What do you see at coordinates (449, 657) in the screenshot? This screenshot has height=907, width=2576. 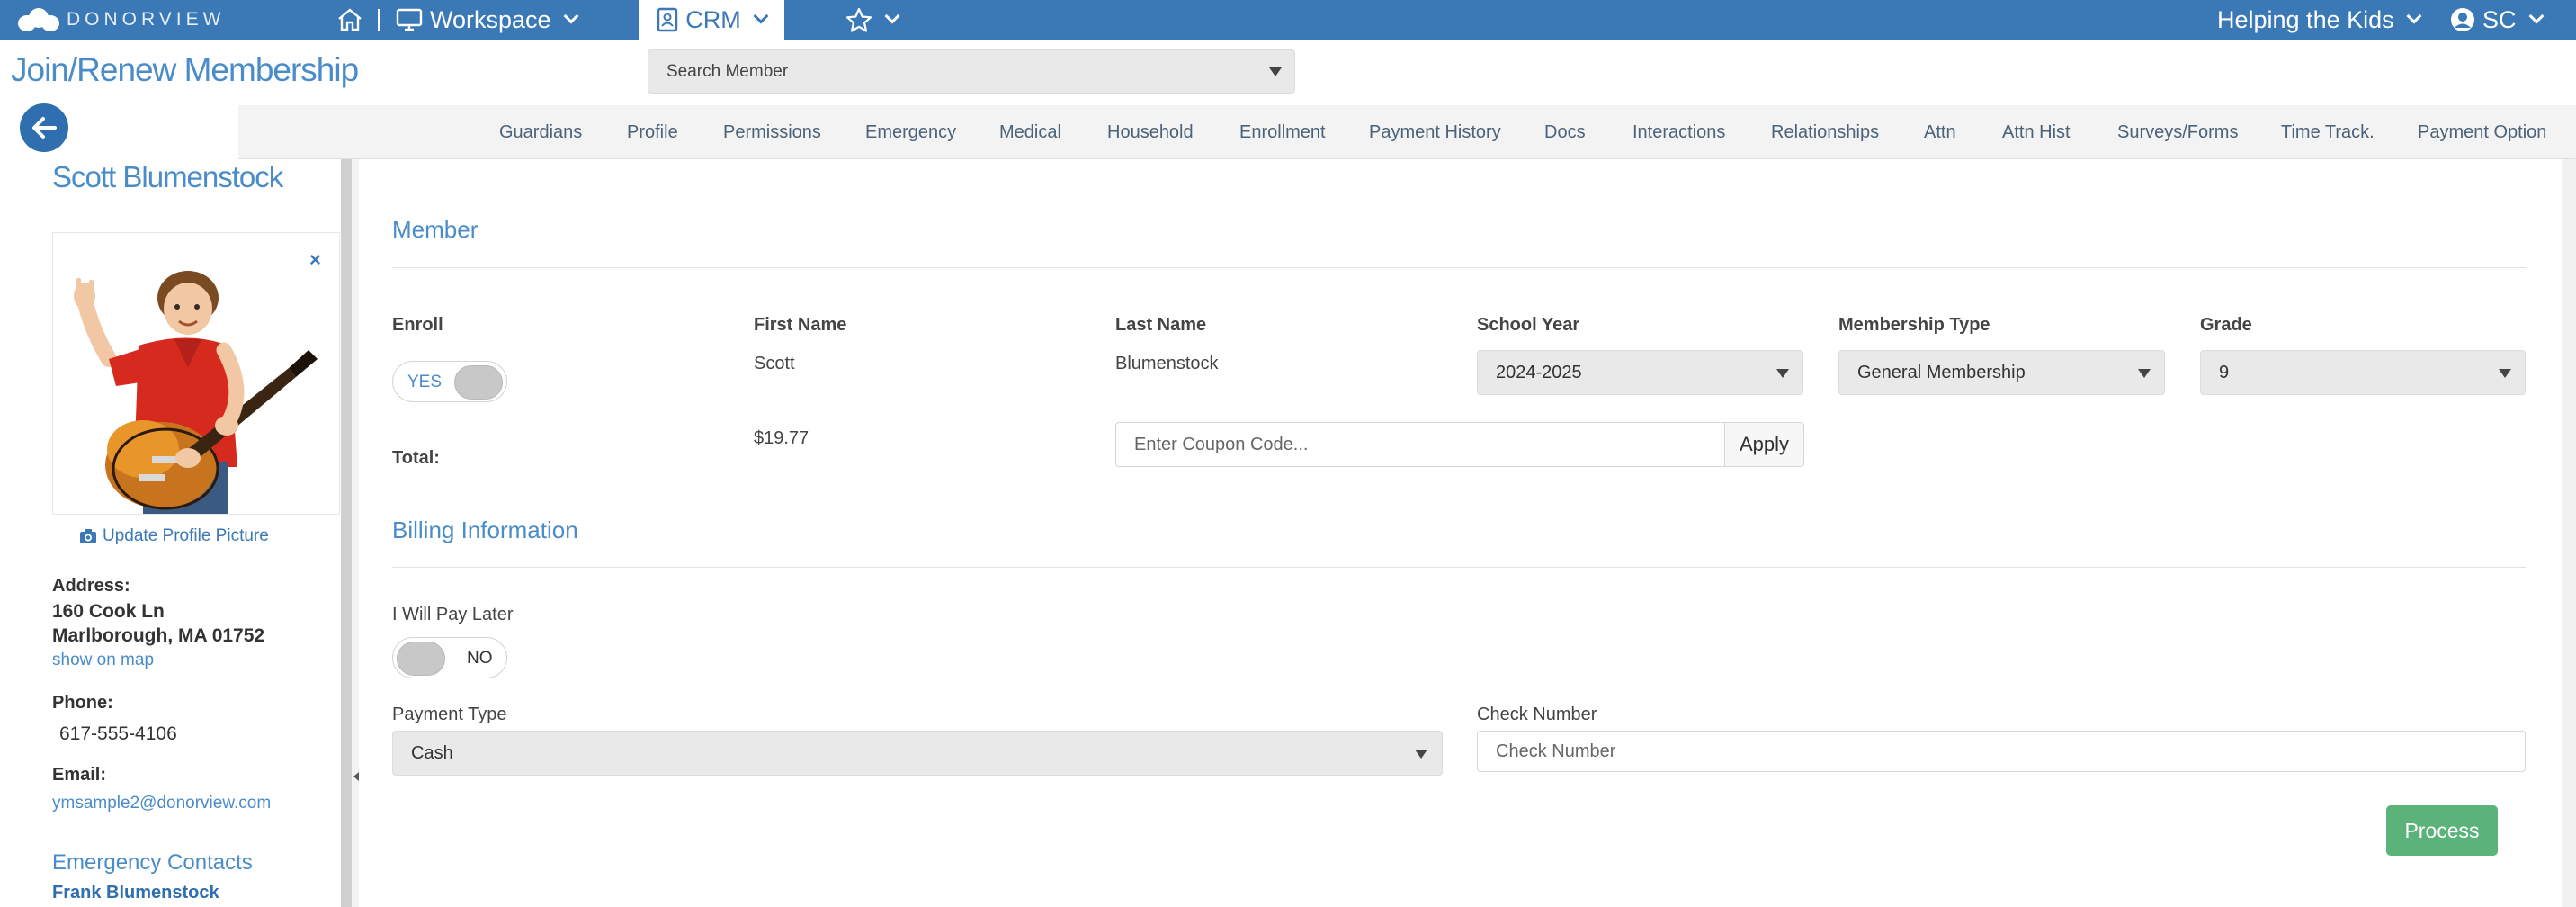 I see `pay-later-toggle: NO` at bounding box center [449, 657].